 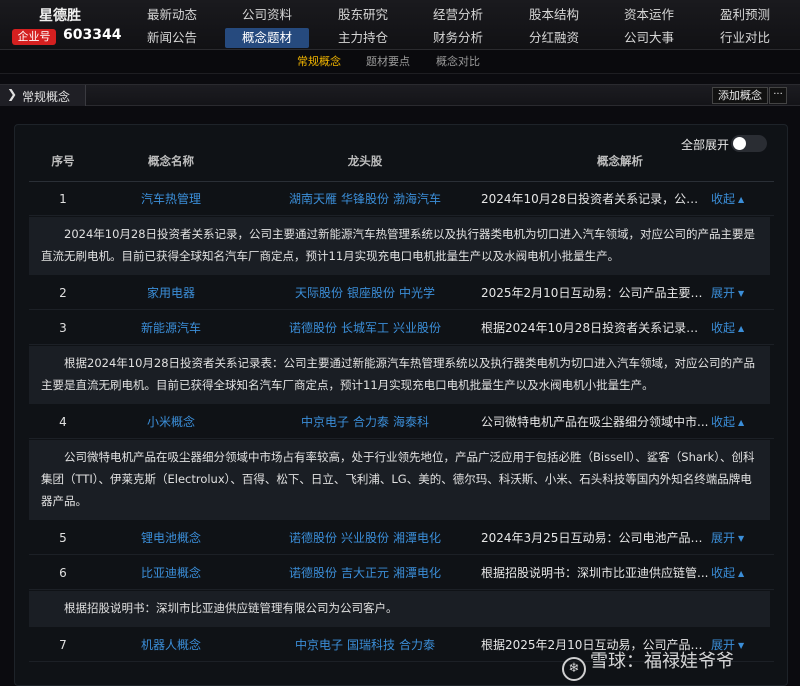 I want to click on nav-item-company-info: 公司资料, so click(x=267, y=15).